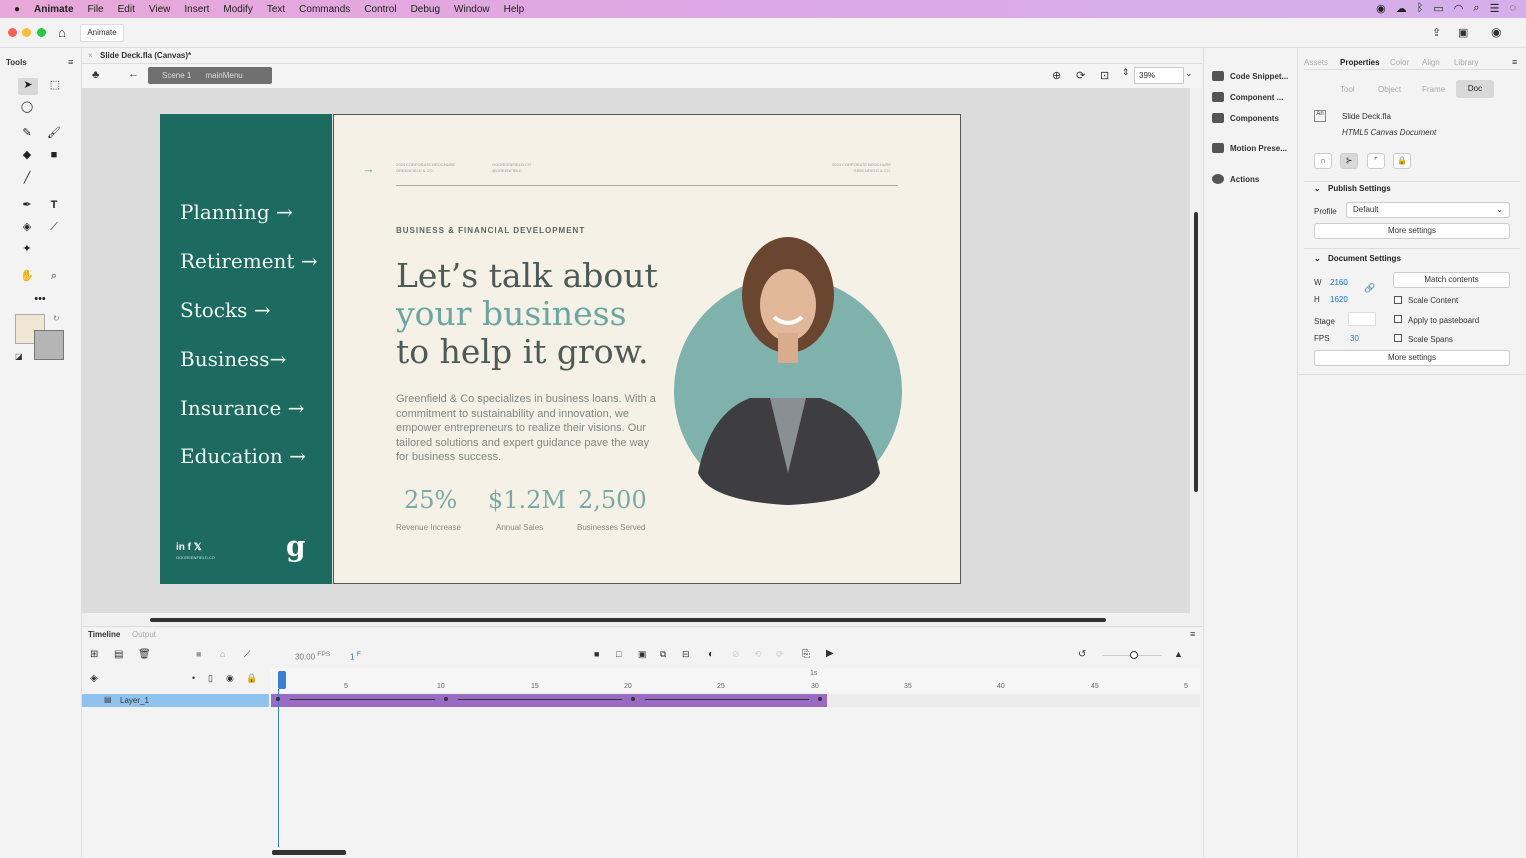 This screenshot has height=858, width=1526. What do you see at coordinates (251, 678) in the screenshot?
I see `lock-layers-icon: 🔒` at bounding box center [251, 678].